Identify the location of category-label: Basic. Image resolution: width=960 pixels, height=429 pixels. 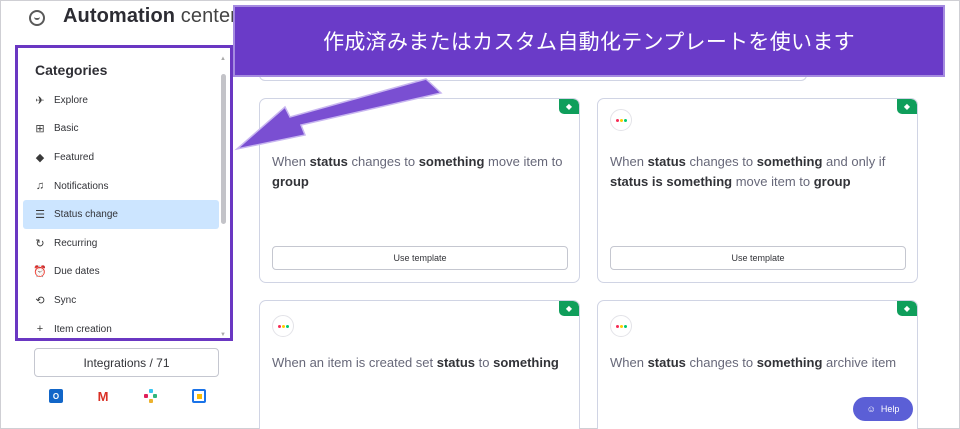
(66, 129).